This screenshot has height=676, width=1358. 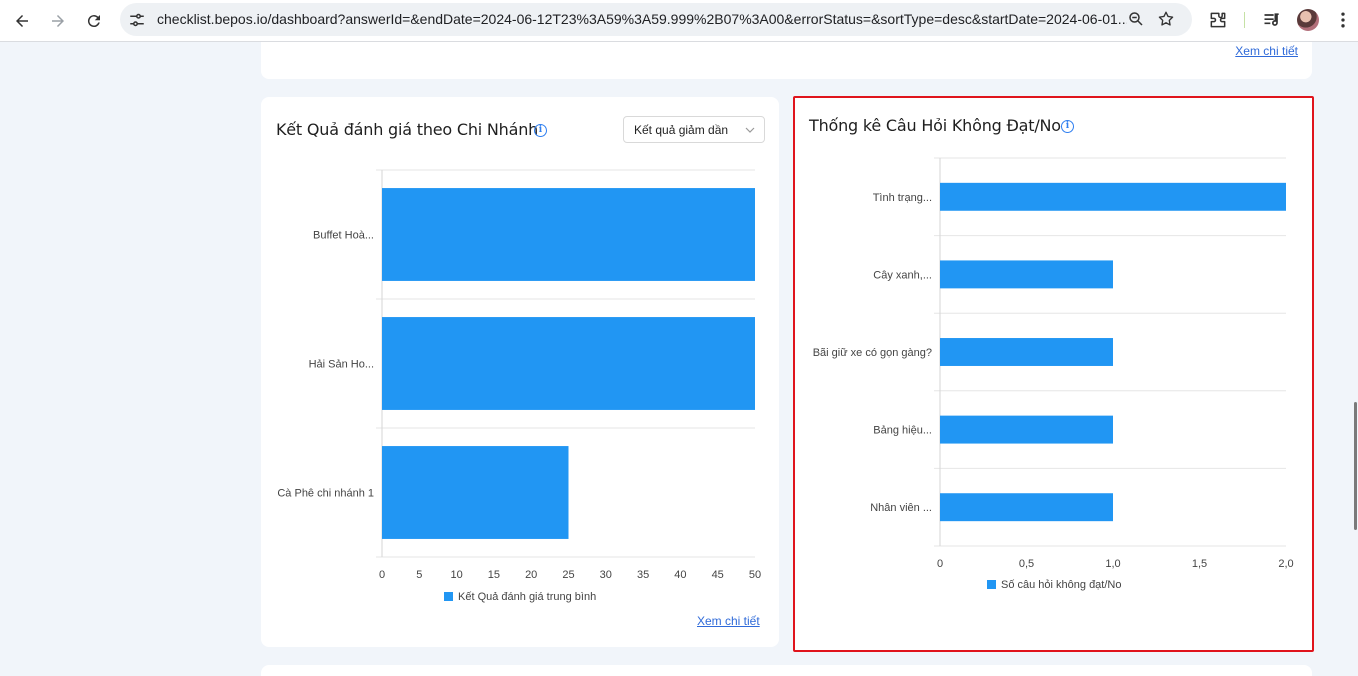 I want to click on previous-card: Xem chi tiết, so click(x=786, y=60).